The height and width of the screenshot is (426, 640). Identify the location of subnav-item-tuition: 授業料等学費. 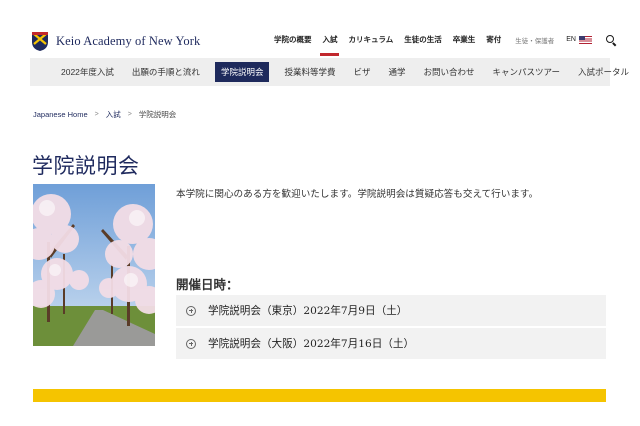
(309, 72).